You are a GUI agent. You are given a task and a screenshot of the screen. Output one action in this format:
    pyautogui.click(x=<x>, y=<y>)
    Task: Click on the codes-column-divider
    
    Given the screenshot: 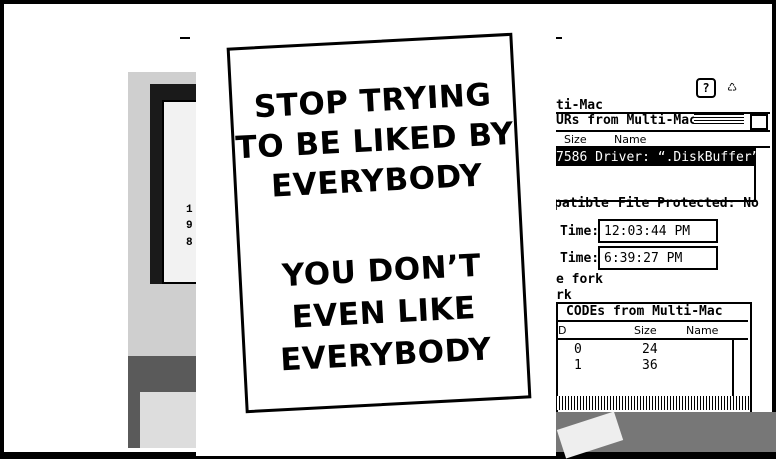 What is the action you would take?
    pyautogui.click(x=652, y=339)
    